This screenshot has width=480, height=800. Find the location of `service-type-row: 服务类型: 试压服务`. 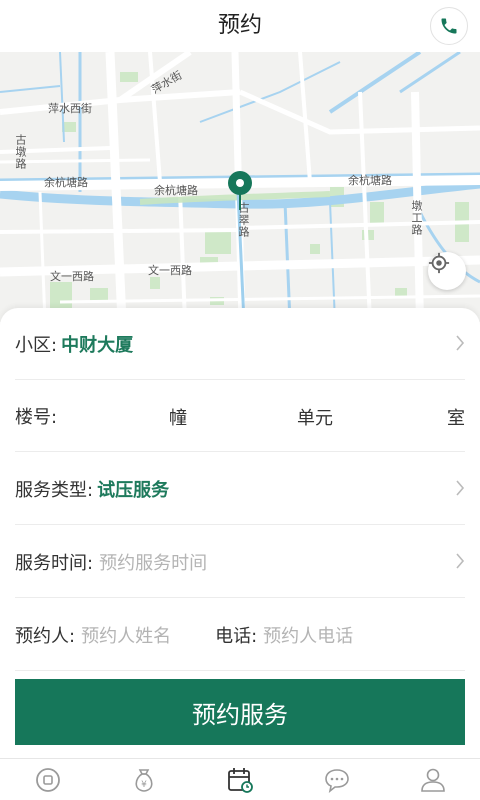

service-type-row: 服务类型: 试压服务 is located at coordinates (240, 489).